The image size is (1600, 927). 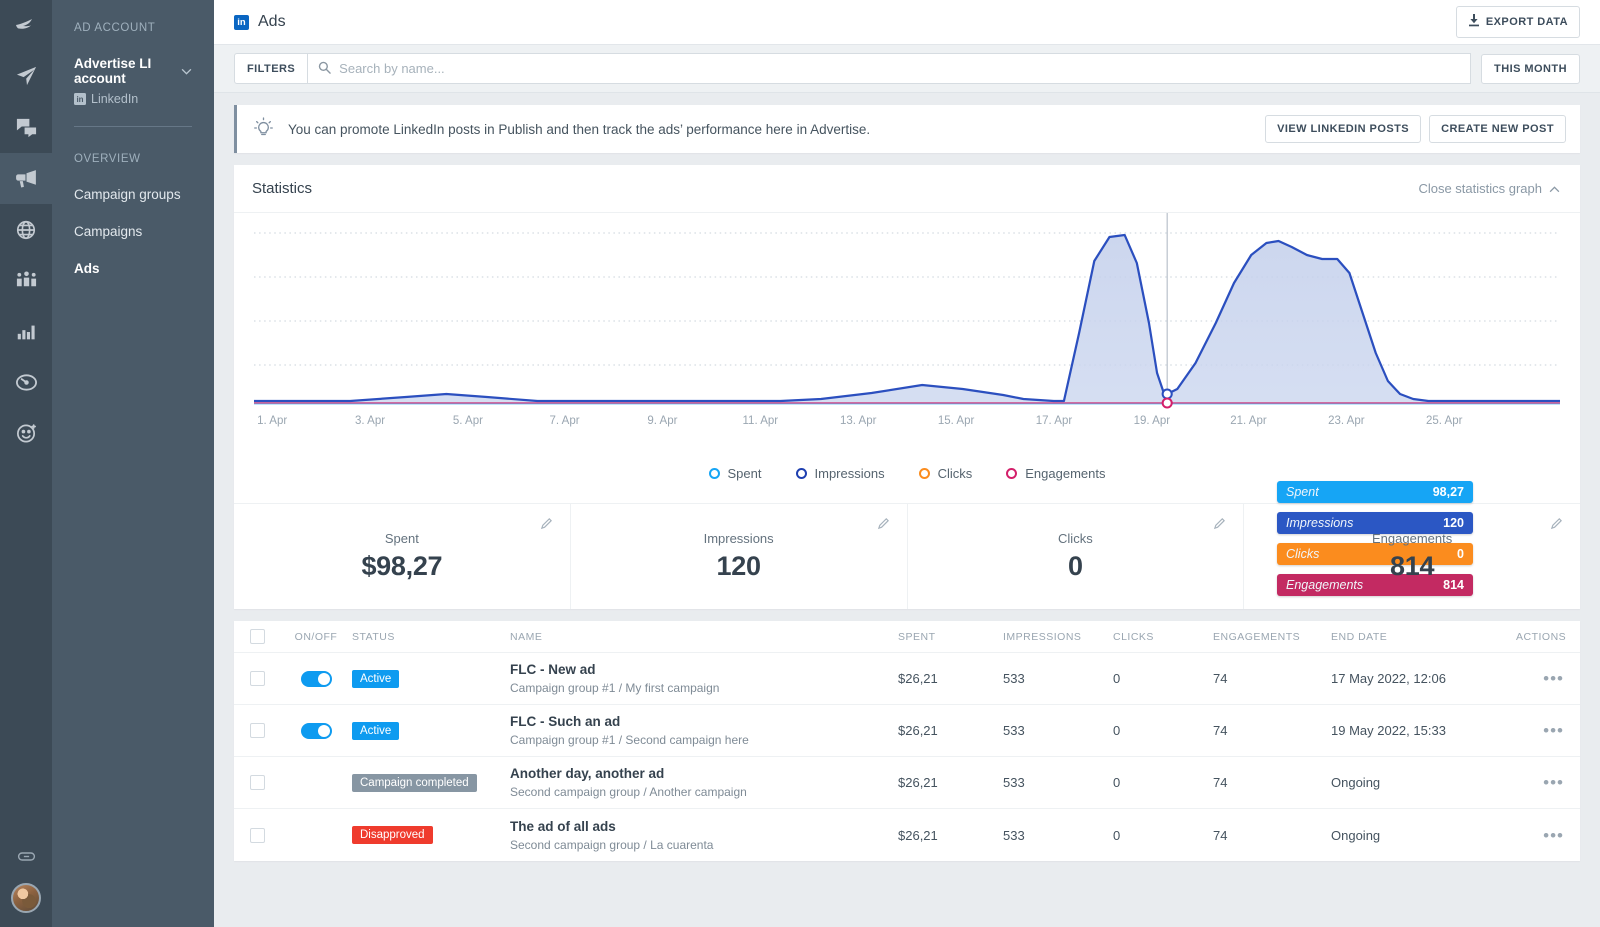 I want to click on brand-feather-icon, so click(x=26, y=25).